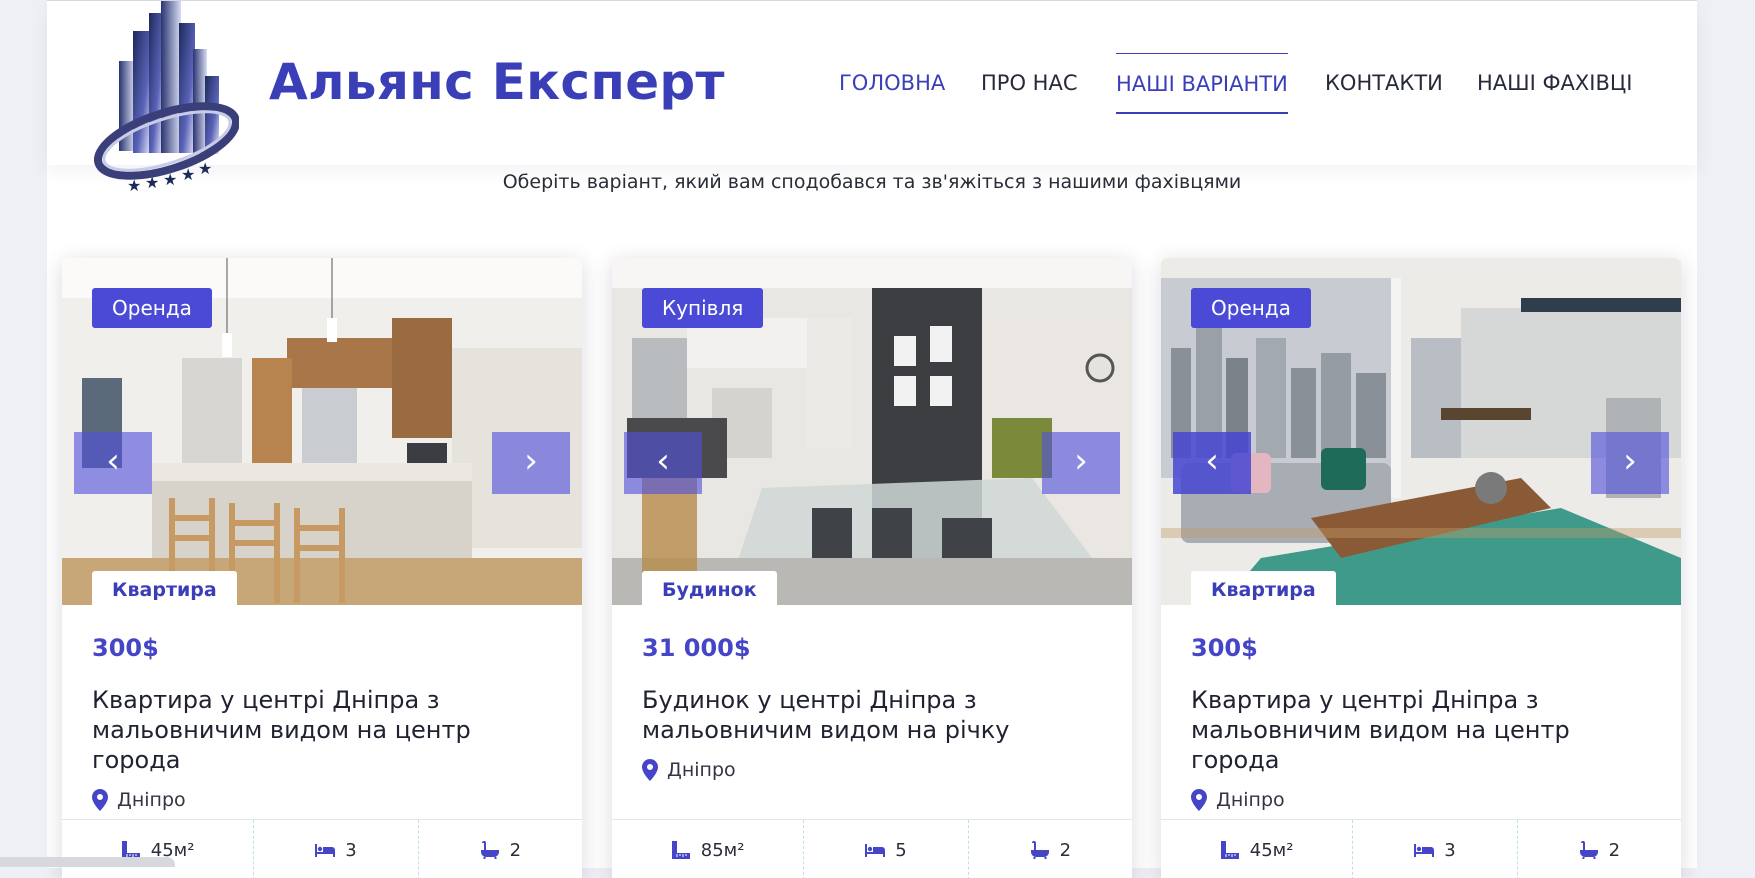  I want to click on listing-stats: 85м² 5 2, so click(872, 848).